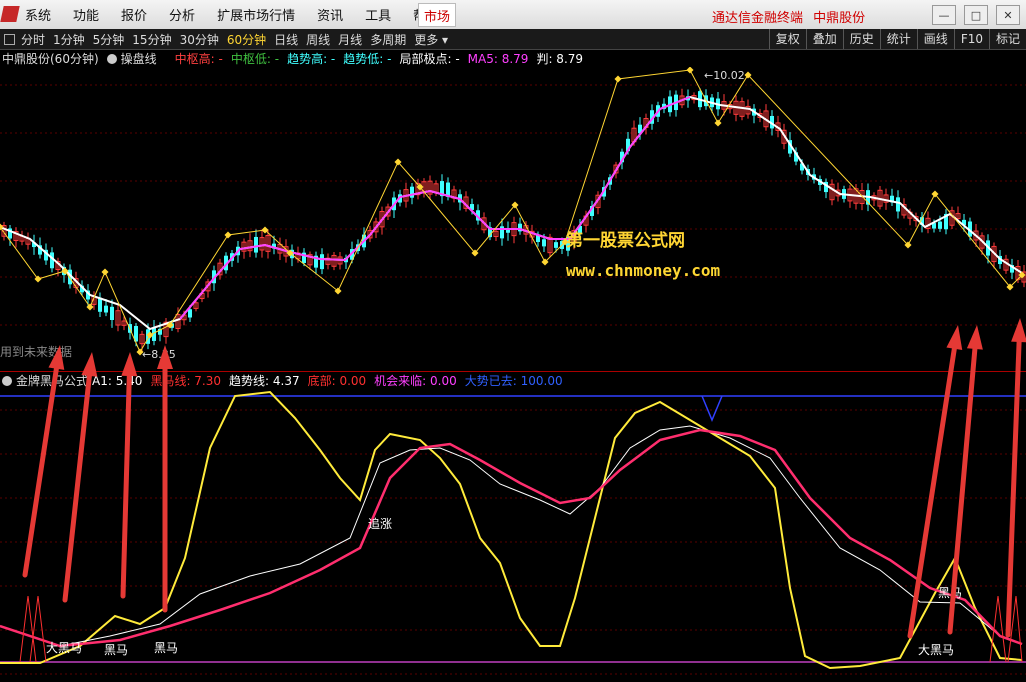 The height and width of the screenshot is (682, 1026). Describe the element at coordinates (330, 14) in the screenshot. I see `menu-news: 资讯` at that location.